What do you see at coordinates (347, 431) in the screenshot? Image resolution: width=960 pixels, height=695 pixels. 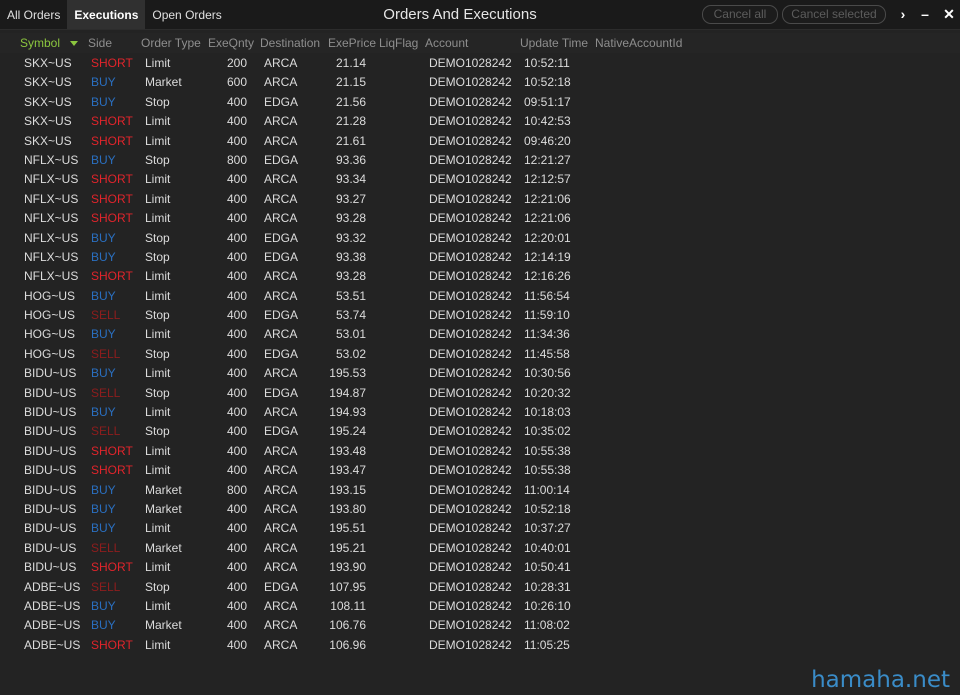 I see `cell-exe-price: 195.24` at bounding box center [347, 431].